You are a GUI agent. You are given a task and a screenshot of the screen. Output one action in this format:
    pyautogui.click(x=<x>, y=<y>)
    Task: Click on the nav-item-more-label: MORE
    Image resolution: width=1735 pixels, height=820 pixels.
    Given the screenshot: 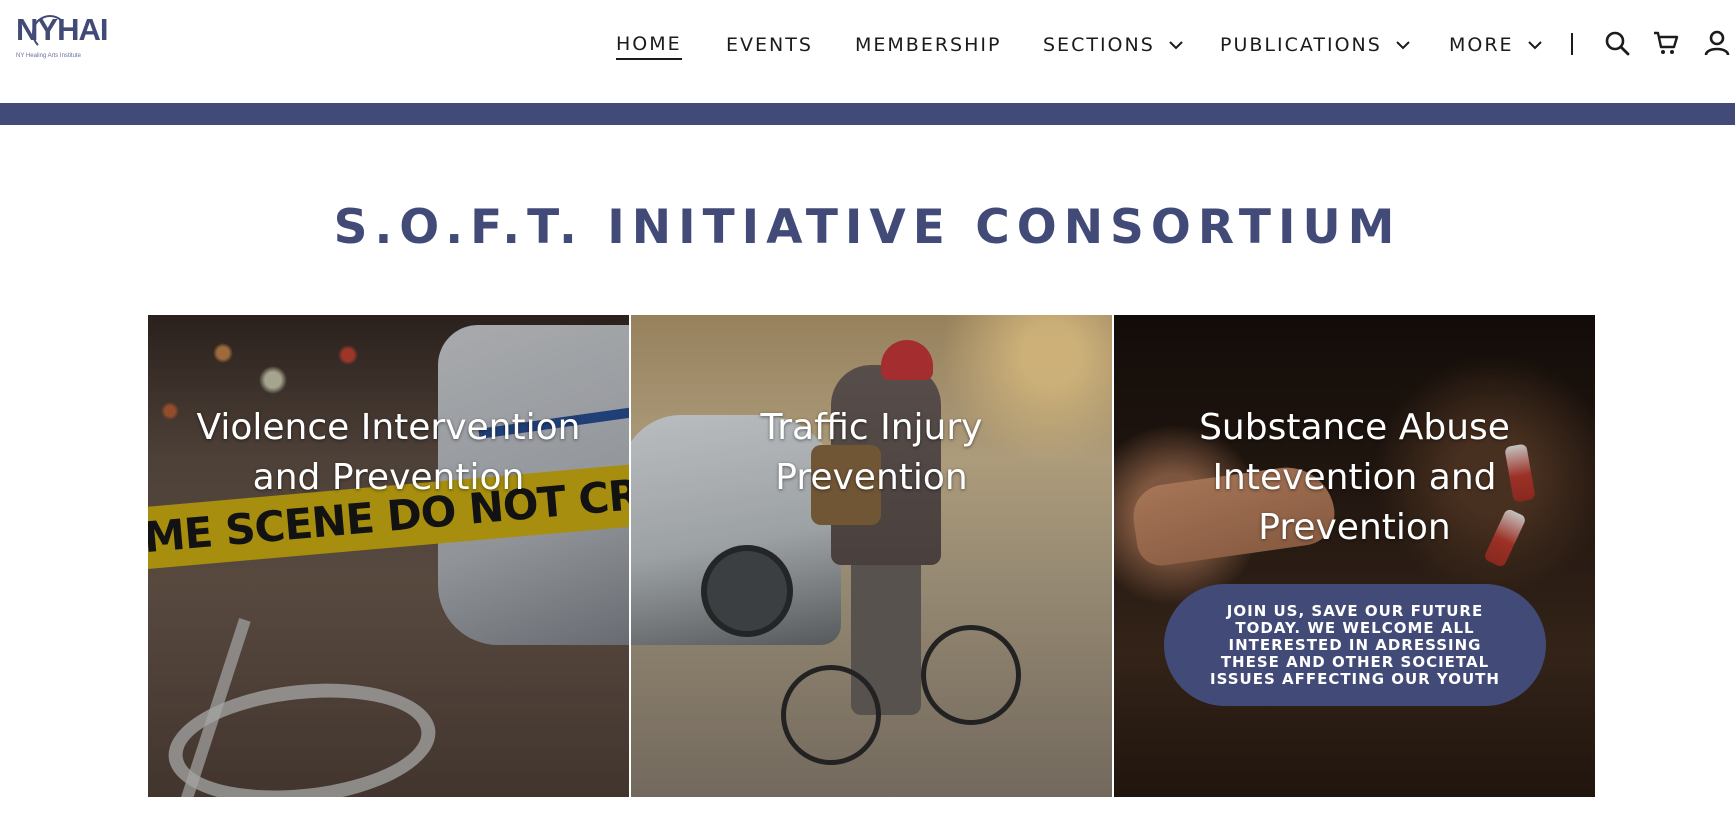 What is the action you would take?
    pyautogui.click(x=1481, y=45)
    